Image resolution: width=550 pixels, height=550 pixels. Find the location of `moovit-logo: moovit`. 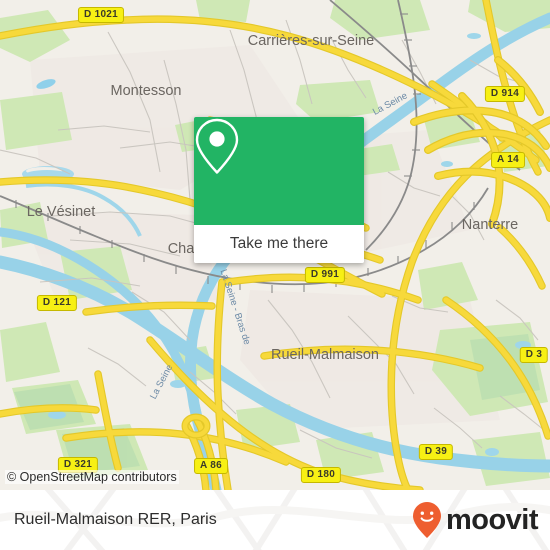

moovit-logo: moovit is located at coordinates (475, 520).